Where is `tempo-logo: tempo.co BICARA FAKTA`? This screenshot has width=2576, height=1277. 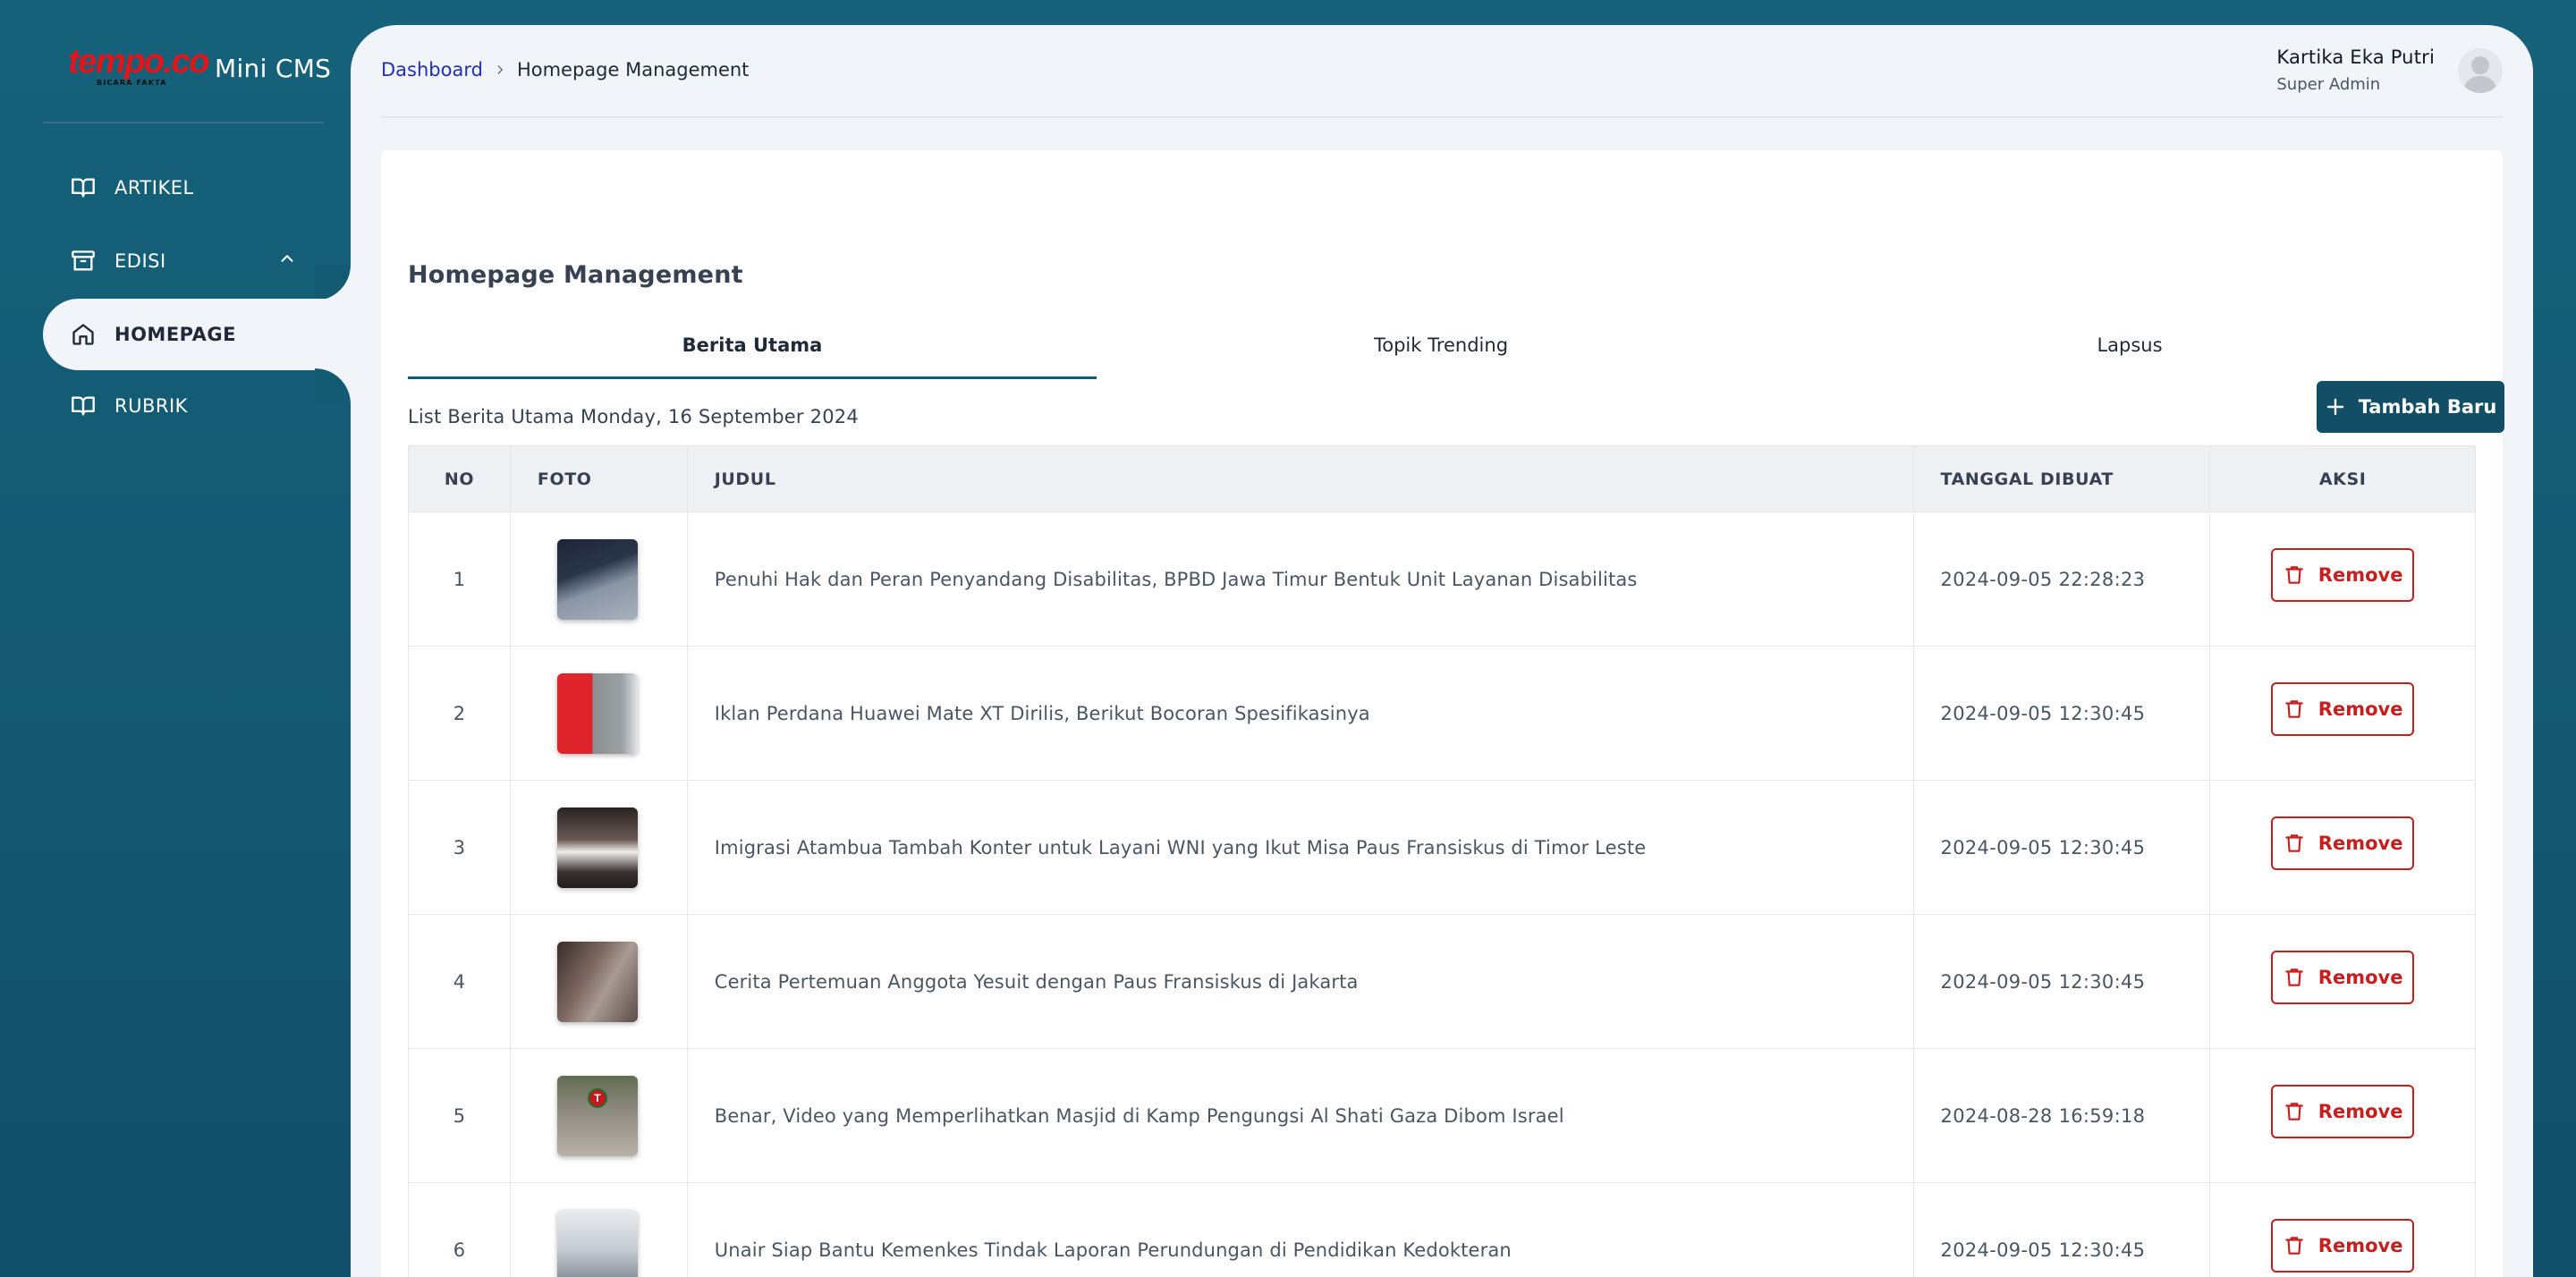
tempo-logo: tempo.co BICARA FAKTA is located at coordinates (138, 68).